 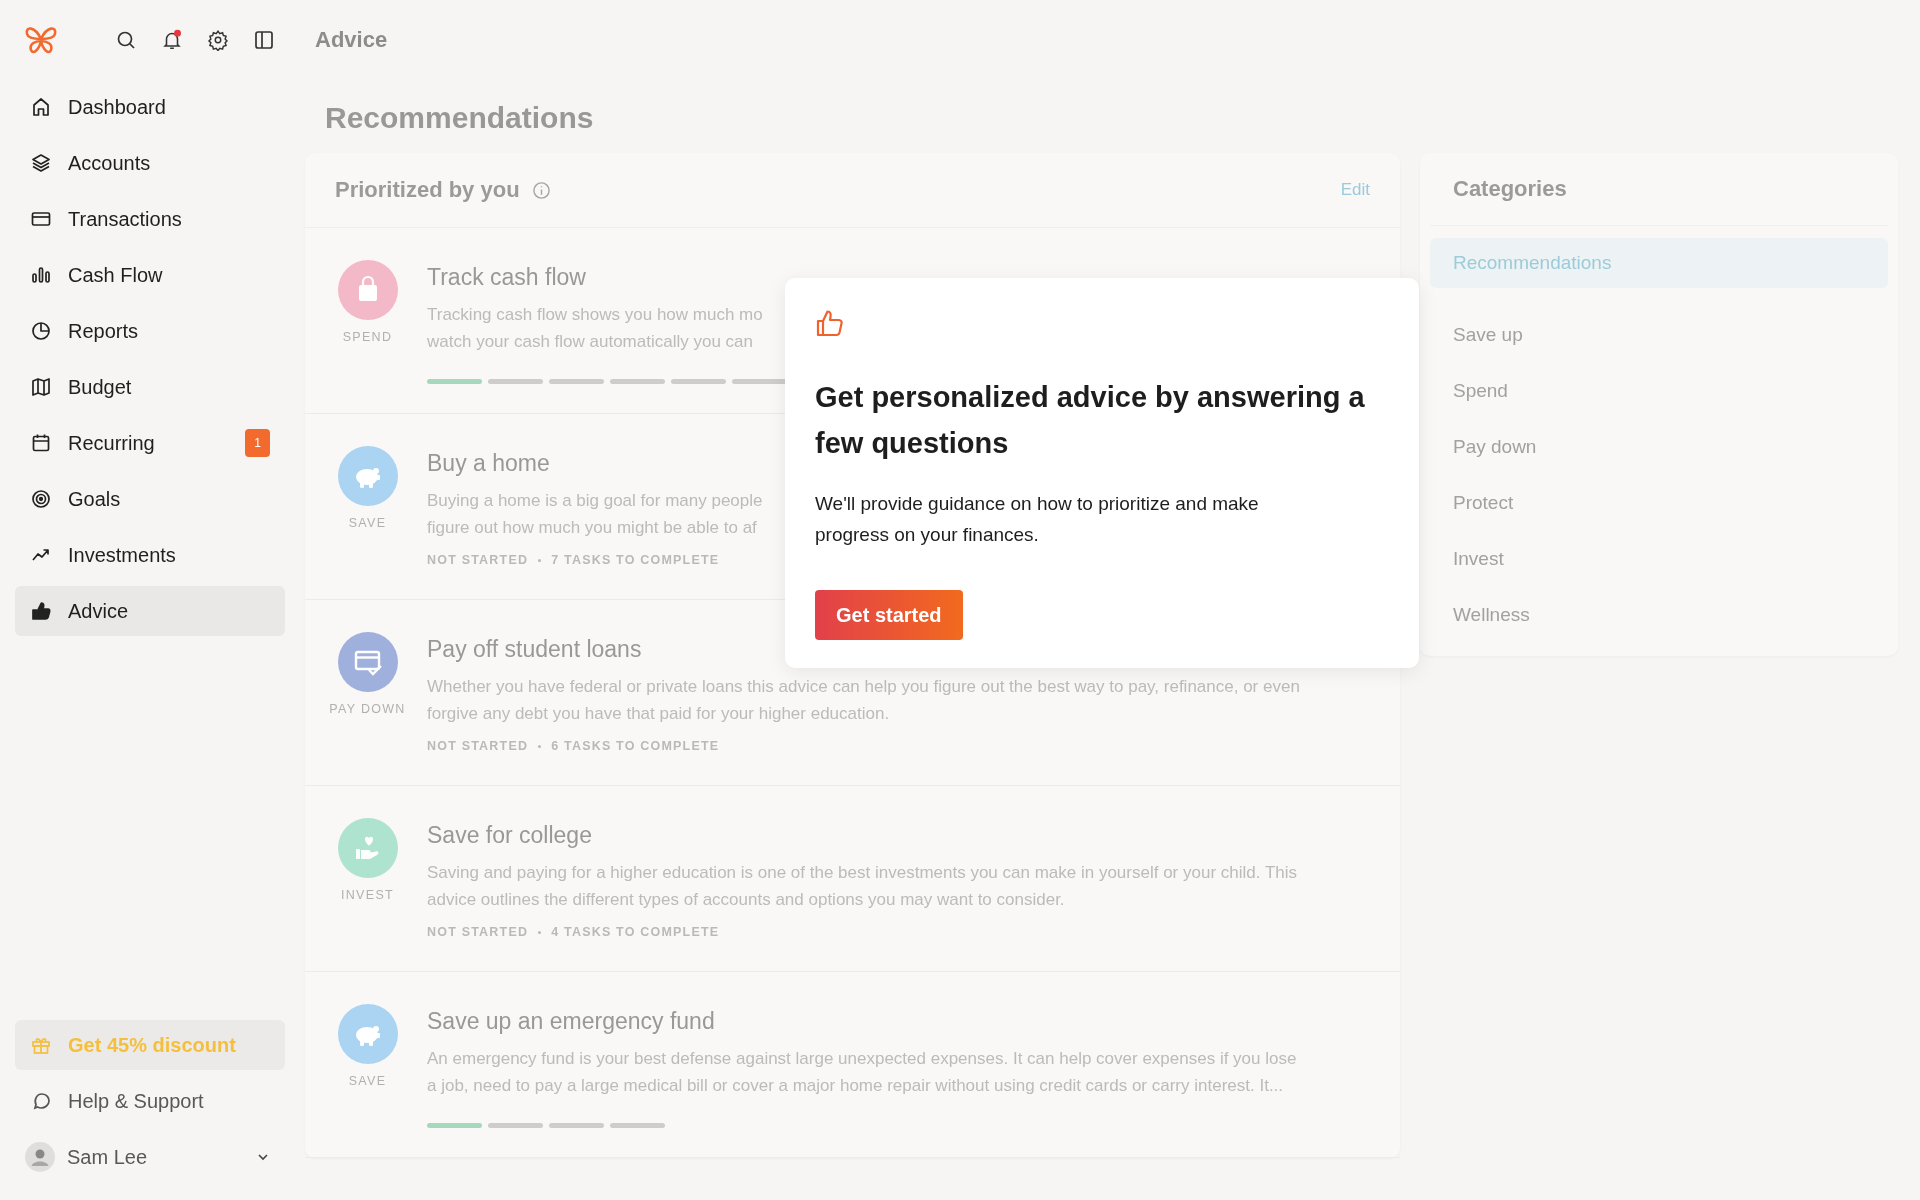 What do you see at coordinates (510, 835) in the screenshot?
I see `recommendation-title: Save for college` at bounding box center [510, 835].